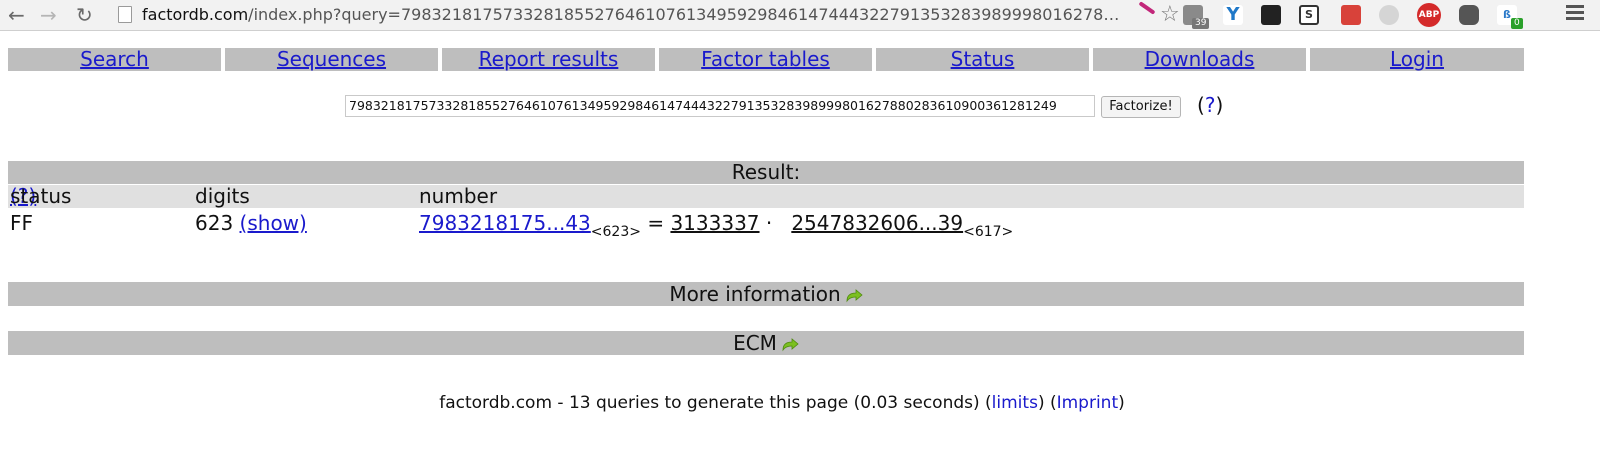 The image size is (1600, 469). What do you see at coordinates (1389, 15) in the screenshot?
I see `globe-icon` at bounding box center [1389, 15].